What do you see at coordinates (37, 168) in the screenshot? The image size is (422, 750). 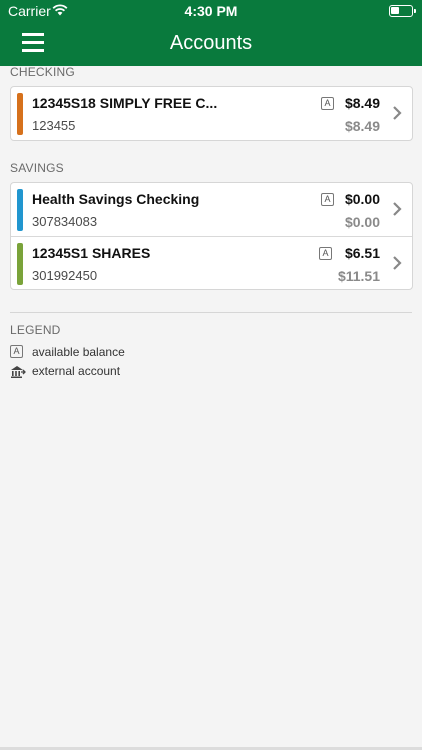 I see `section-label-savings: SAVINGS` at bounding box center [37, 168].